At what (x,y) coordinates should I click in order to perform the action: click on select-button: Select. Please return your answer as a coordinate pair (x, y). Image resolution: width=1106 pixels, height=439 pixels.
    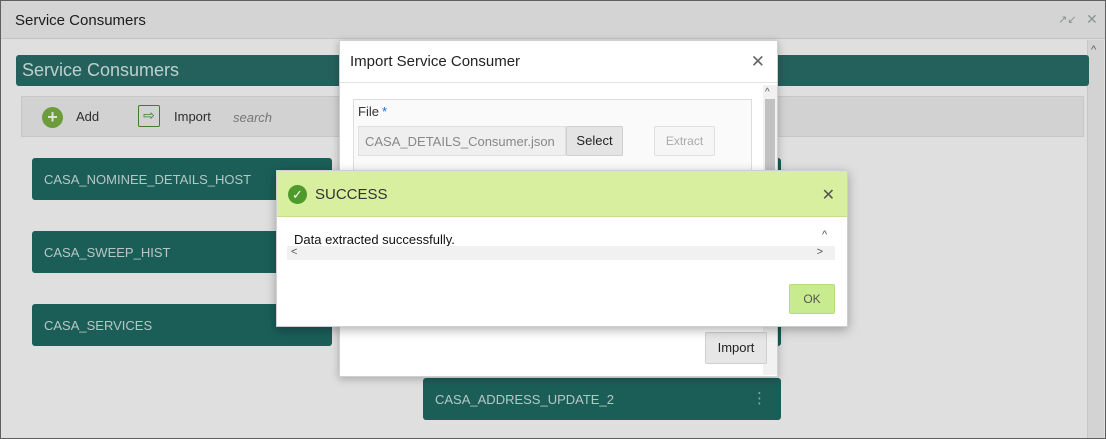
    Looking at the image, I should click on (594, 141).